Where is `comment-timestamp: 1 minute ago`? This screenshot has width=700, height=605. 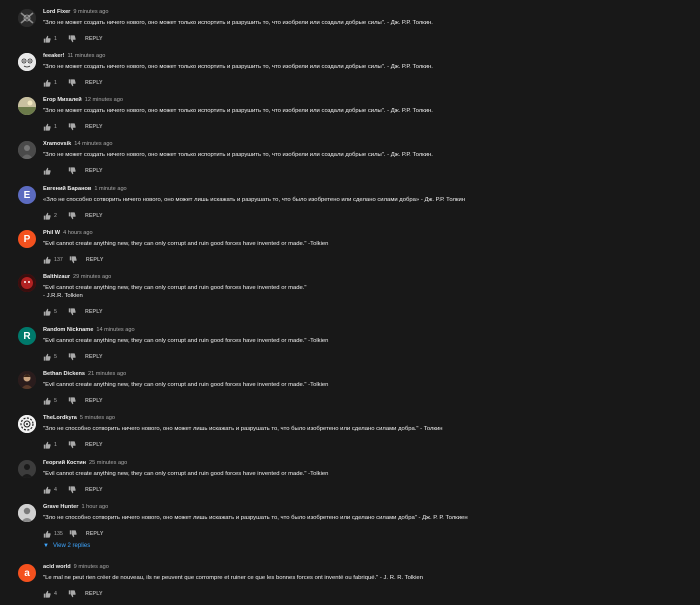 comment-timestamp: 1 minute ago is located at coordinates (110, 189).